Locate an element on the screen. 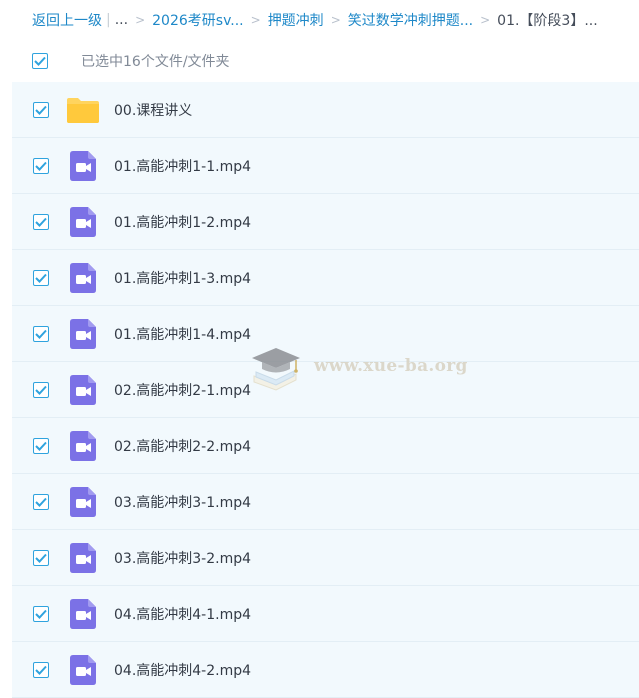  file-row: 03.高能冲刺3-2.mp4 is located at coordinates (325, 558).